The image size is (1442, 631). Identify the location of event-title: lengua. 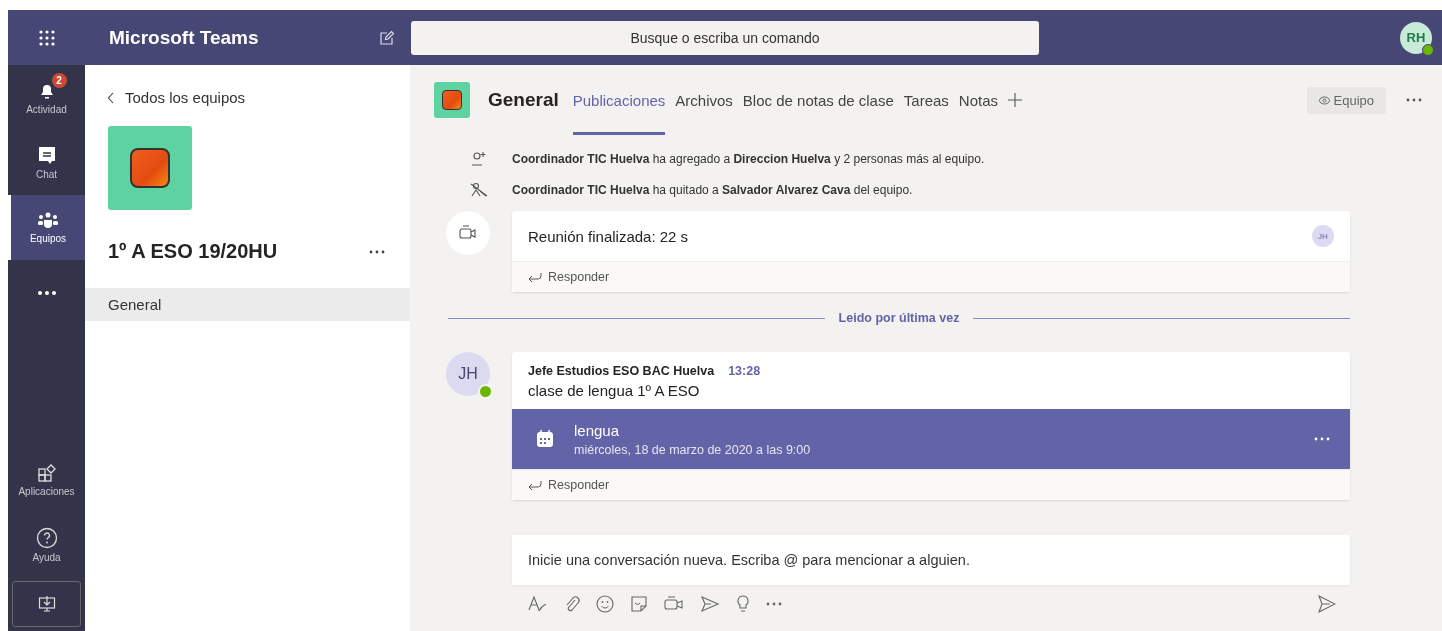
(597, 430).